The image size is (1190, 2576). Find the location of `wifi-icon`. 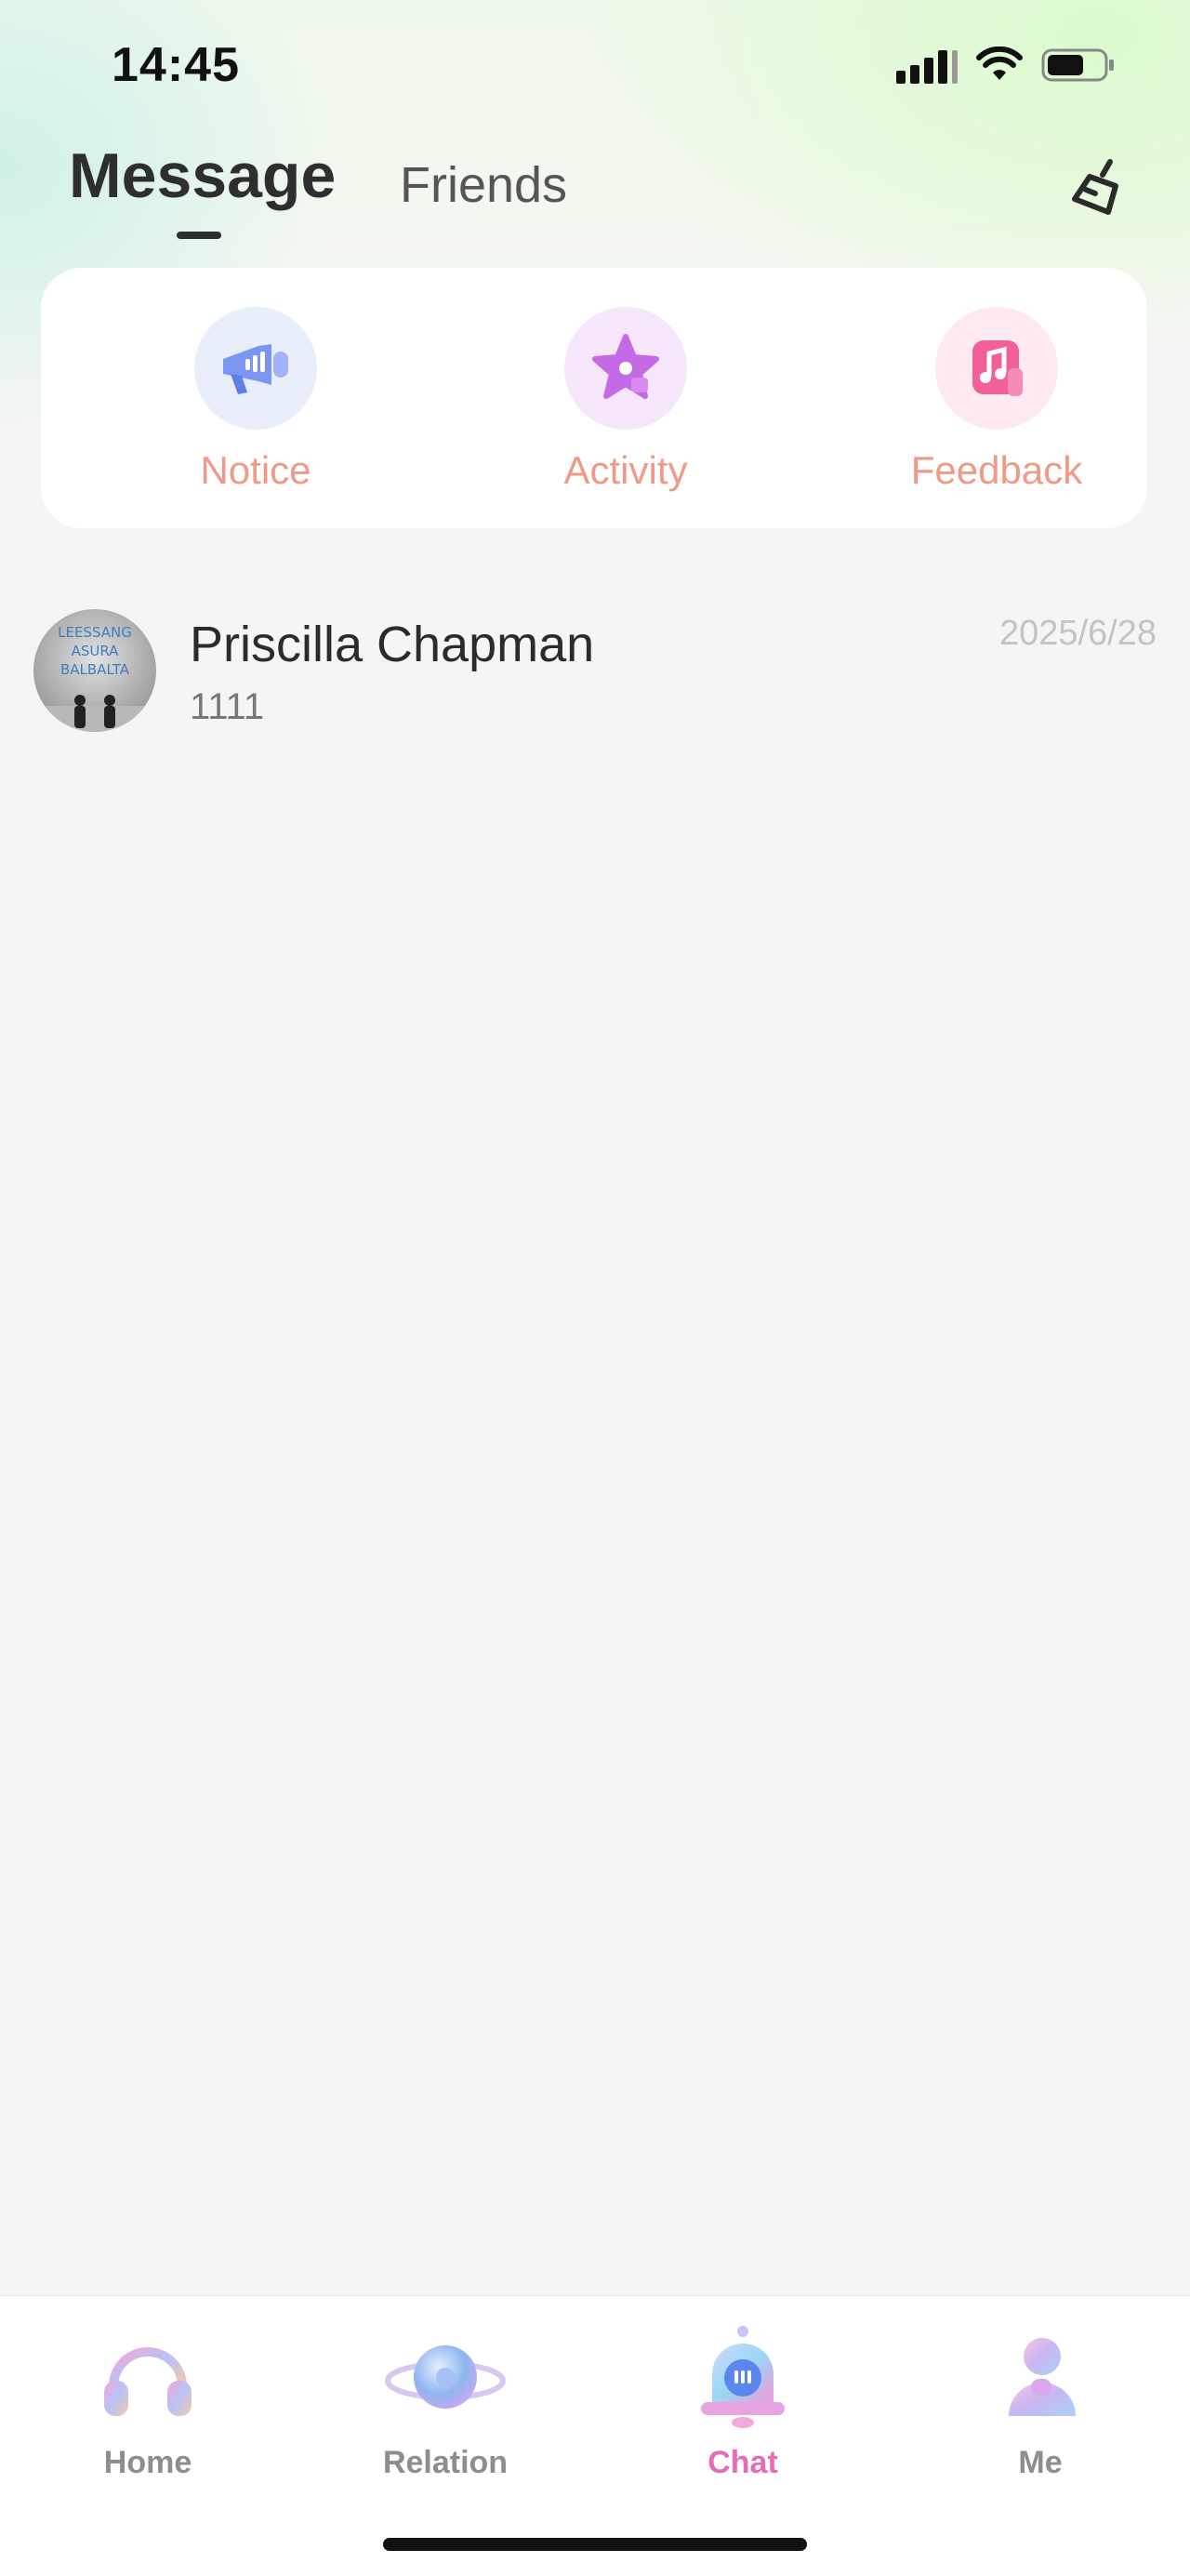

wifi-icon is located at coordinates (999, 65).